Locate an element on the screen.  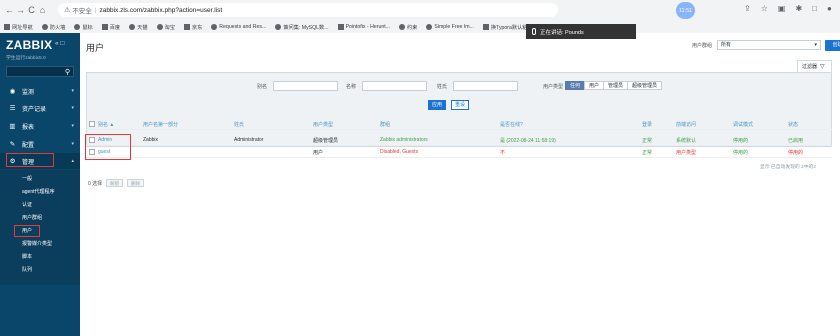
bookmark-item: 网址导航 is located at coordinates (18, 27).